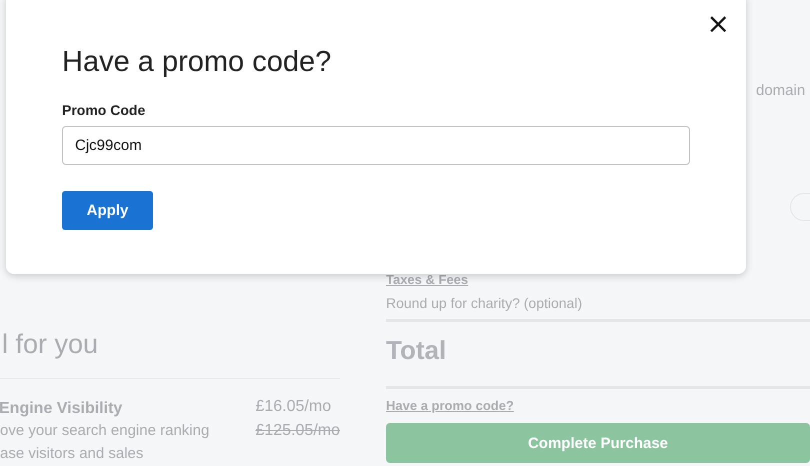 The width and height of the screenshot is (810, 466). I want to click on offer-title: Engine Visibility, so click(62, 409).